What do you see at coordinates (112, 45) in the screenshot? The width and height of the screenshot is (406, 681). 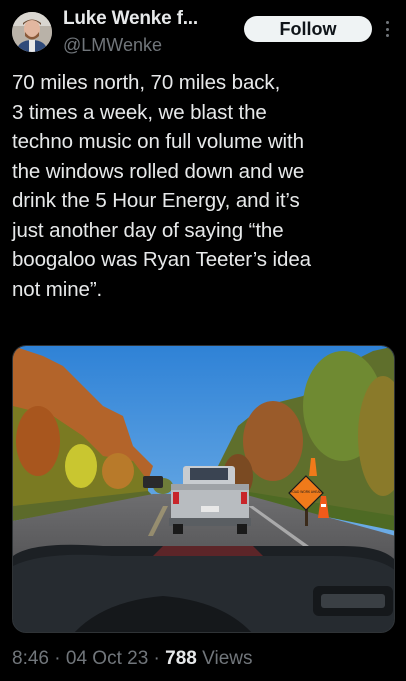 I see `author-handle: @LMWenke` at bounding box center [112, 45].